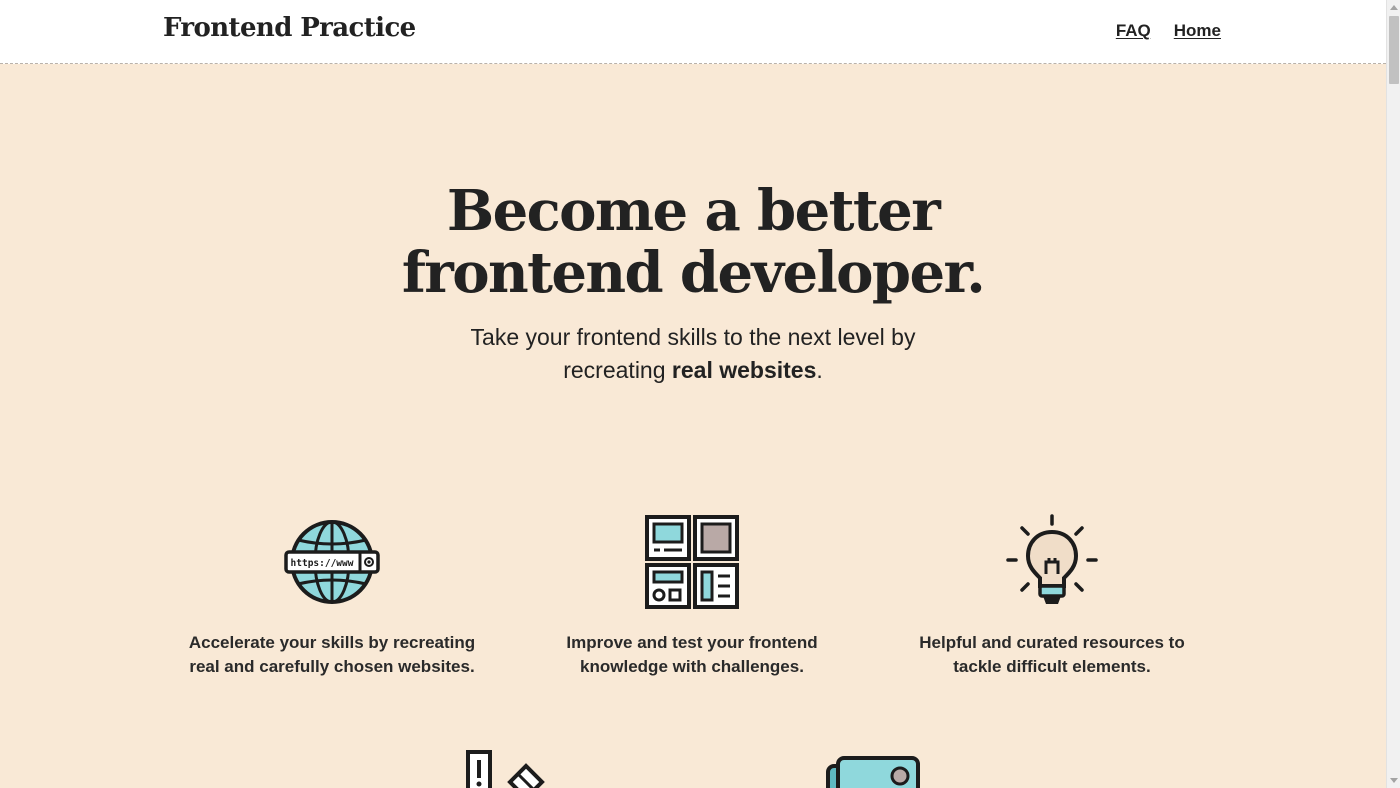 The image size is (1400, 788). I want to click on nav-link-home: Home, so click(1197, 31).